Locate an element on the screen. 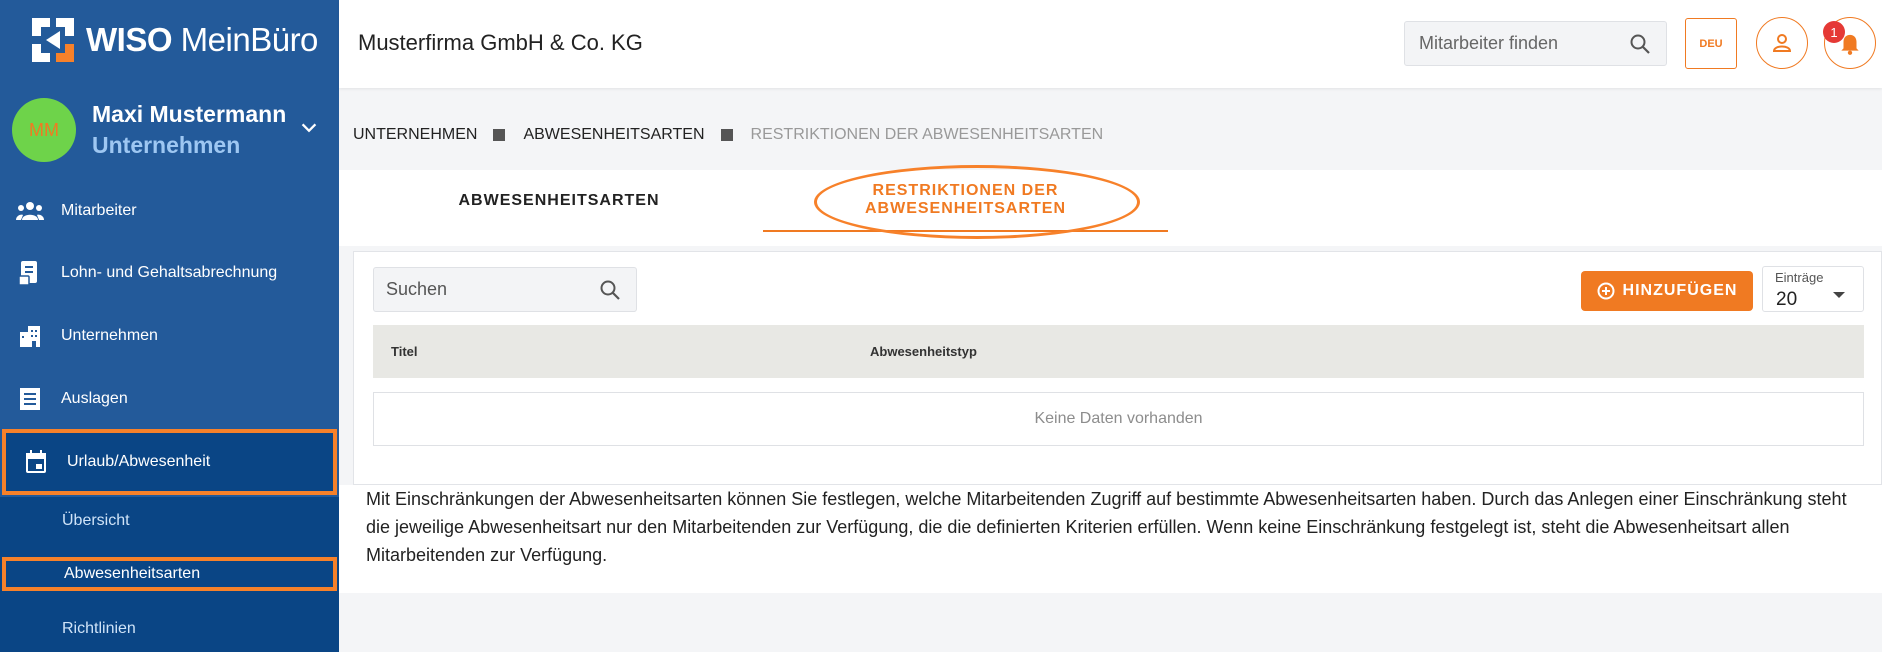 The height and width of the screenshot is (652, 1882). people-icon is located at coordinates (30, 211).